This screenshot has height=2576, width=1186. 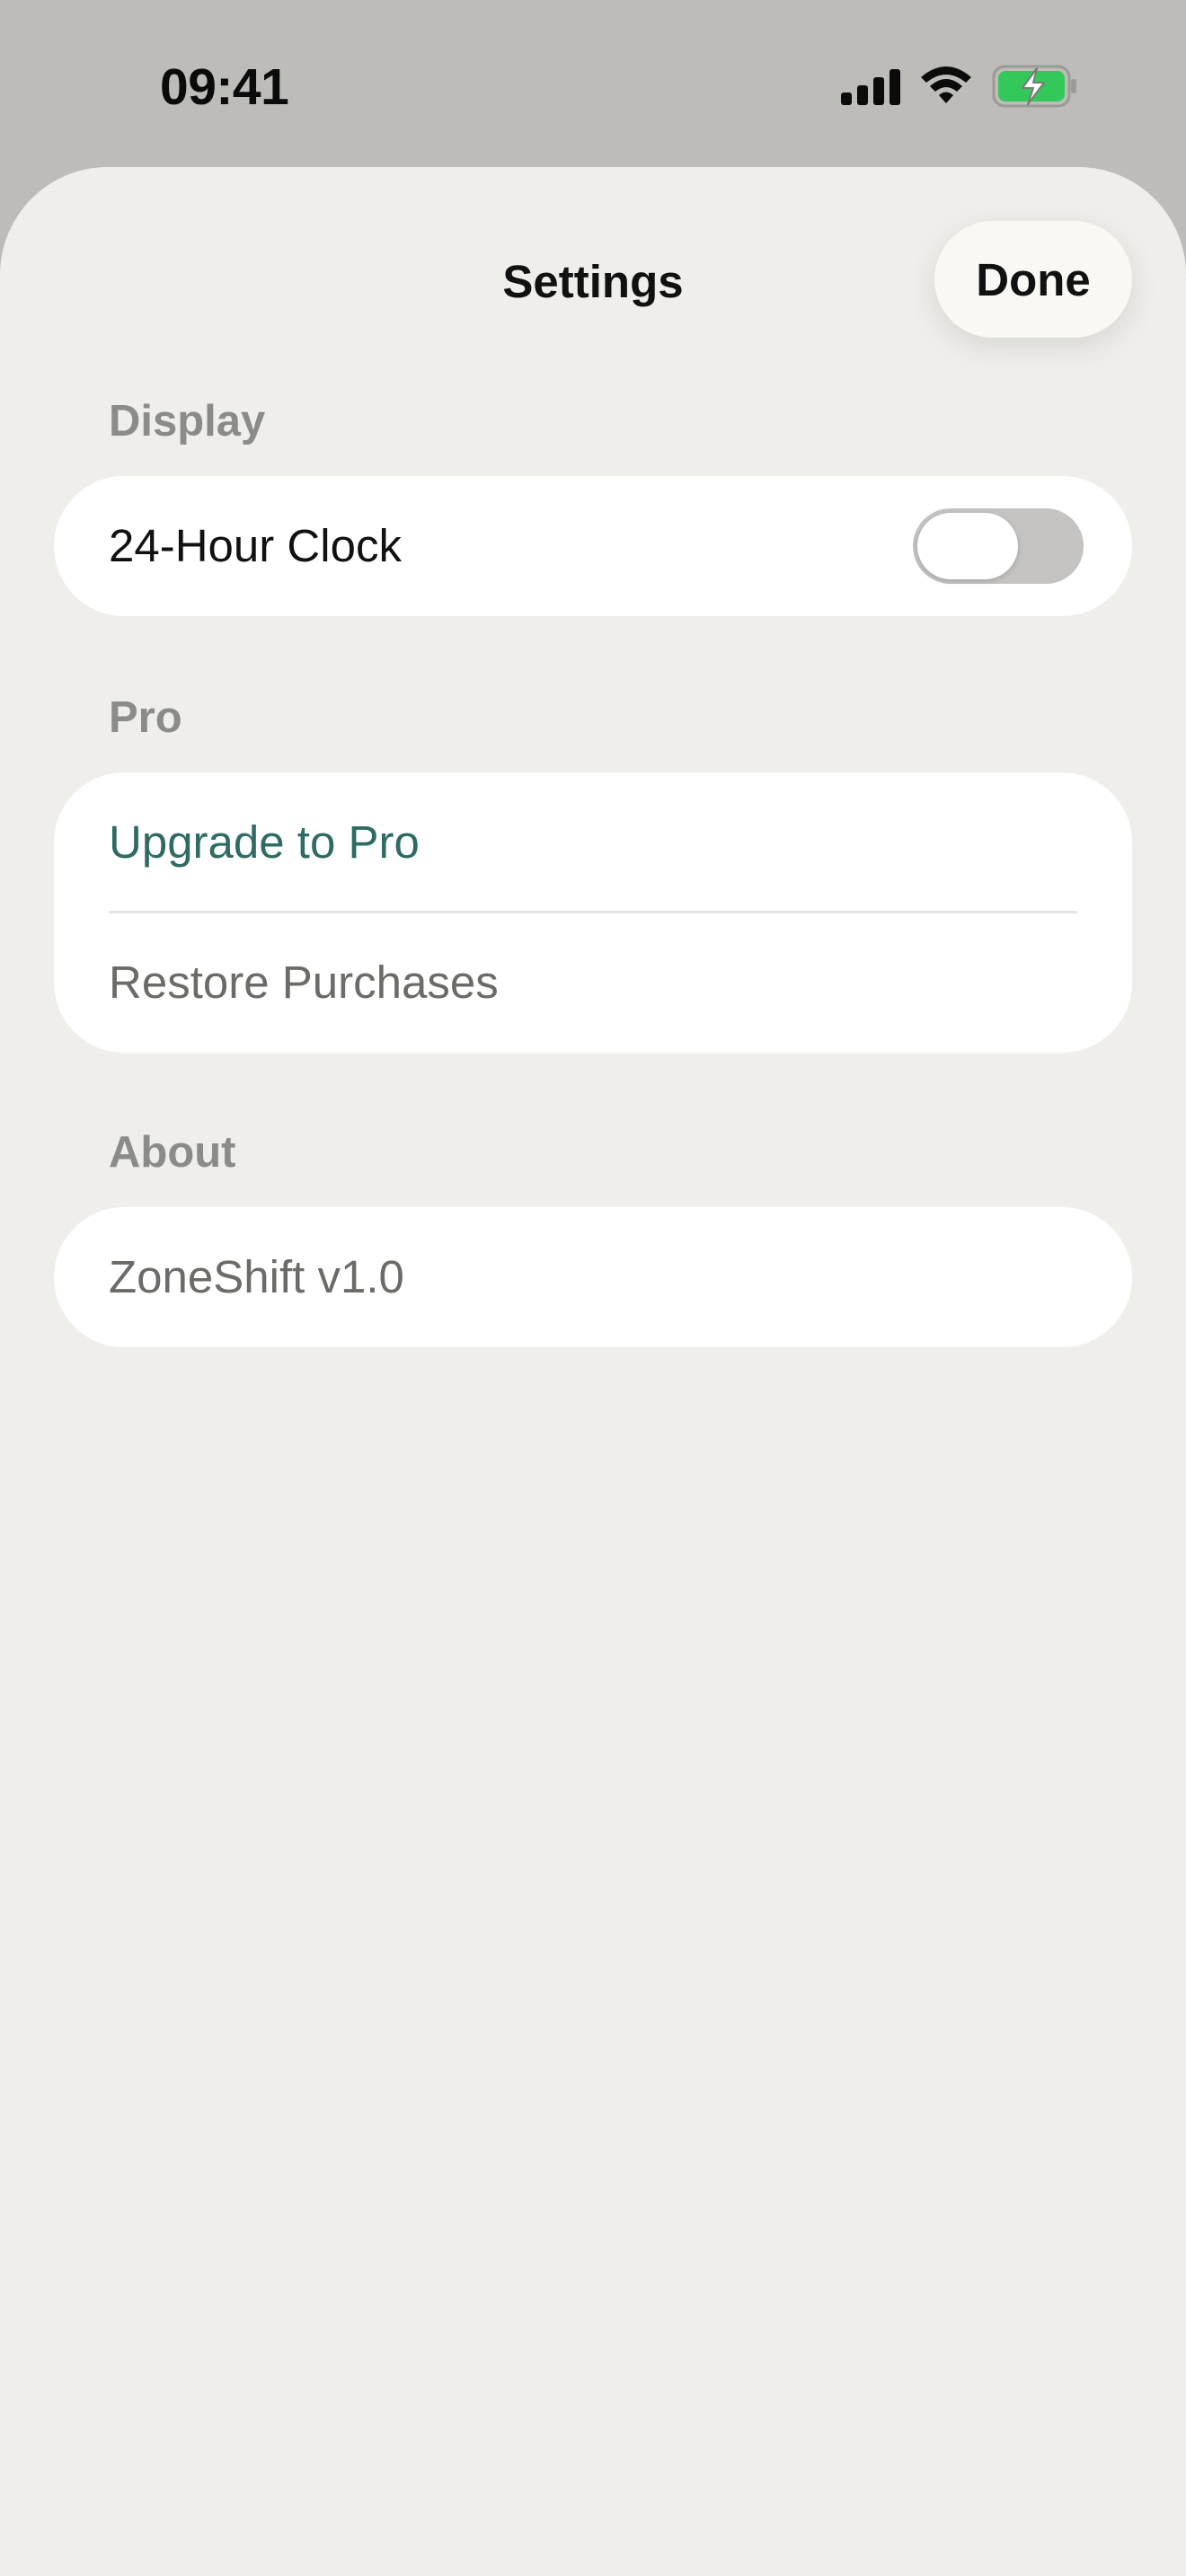 I want to click on status-time: 09:41, so click(x=224, y=87).